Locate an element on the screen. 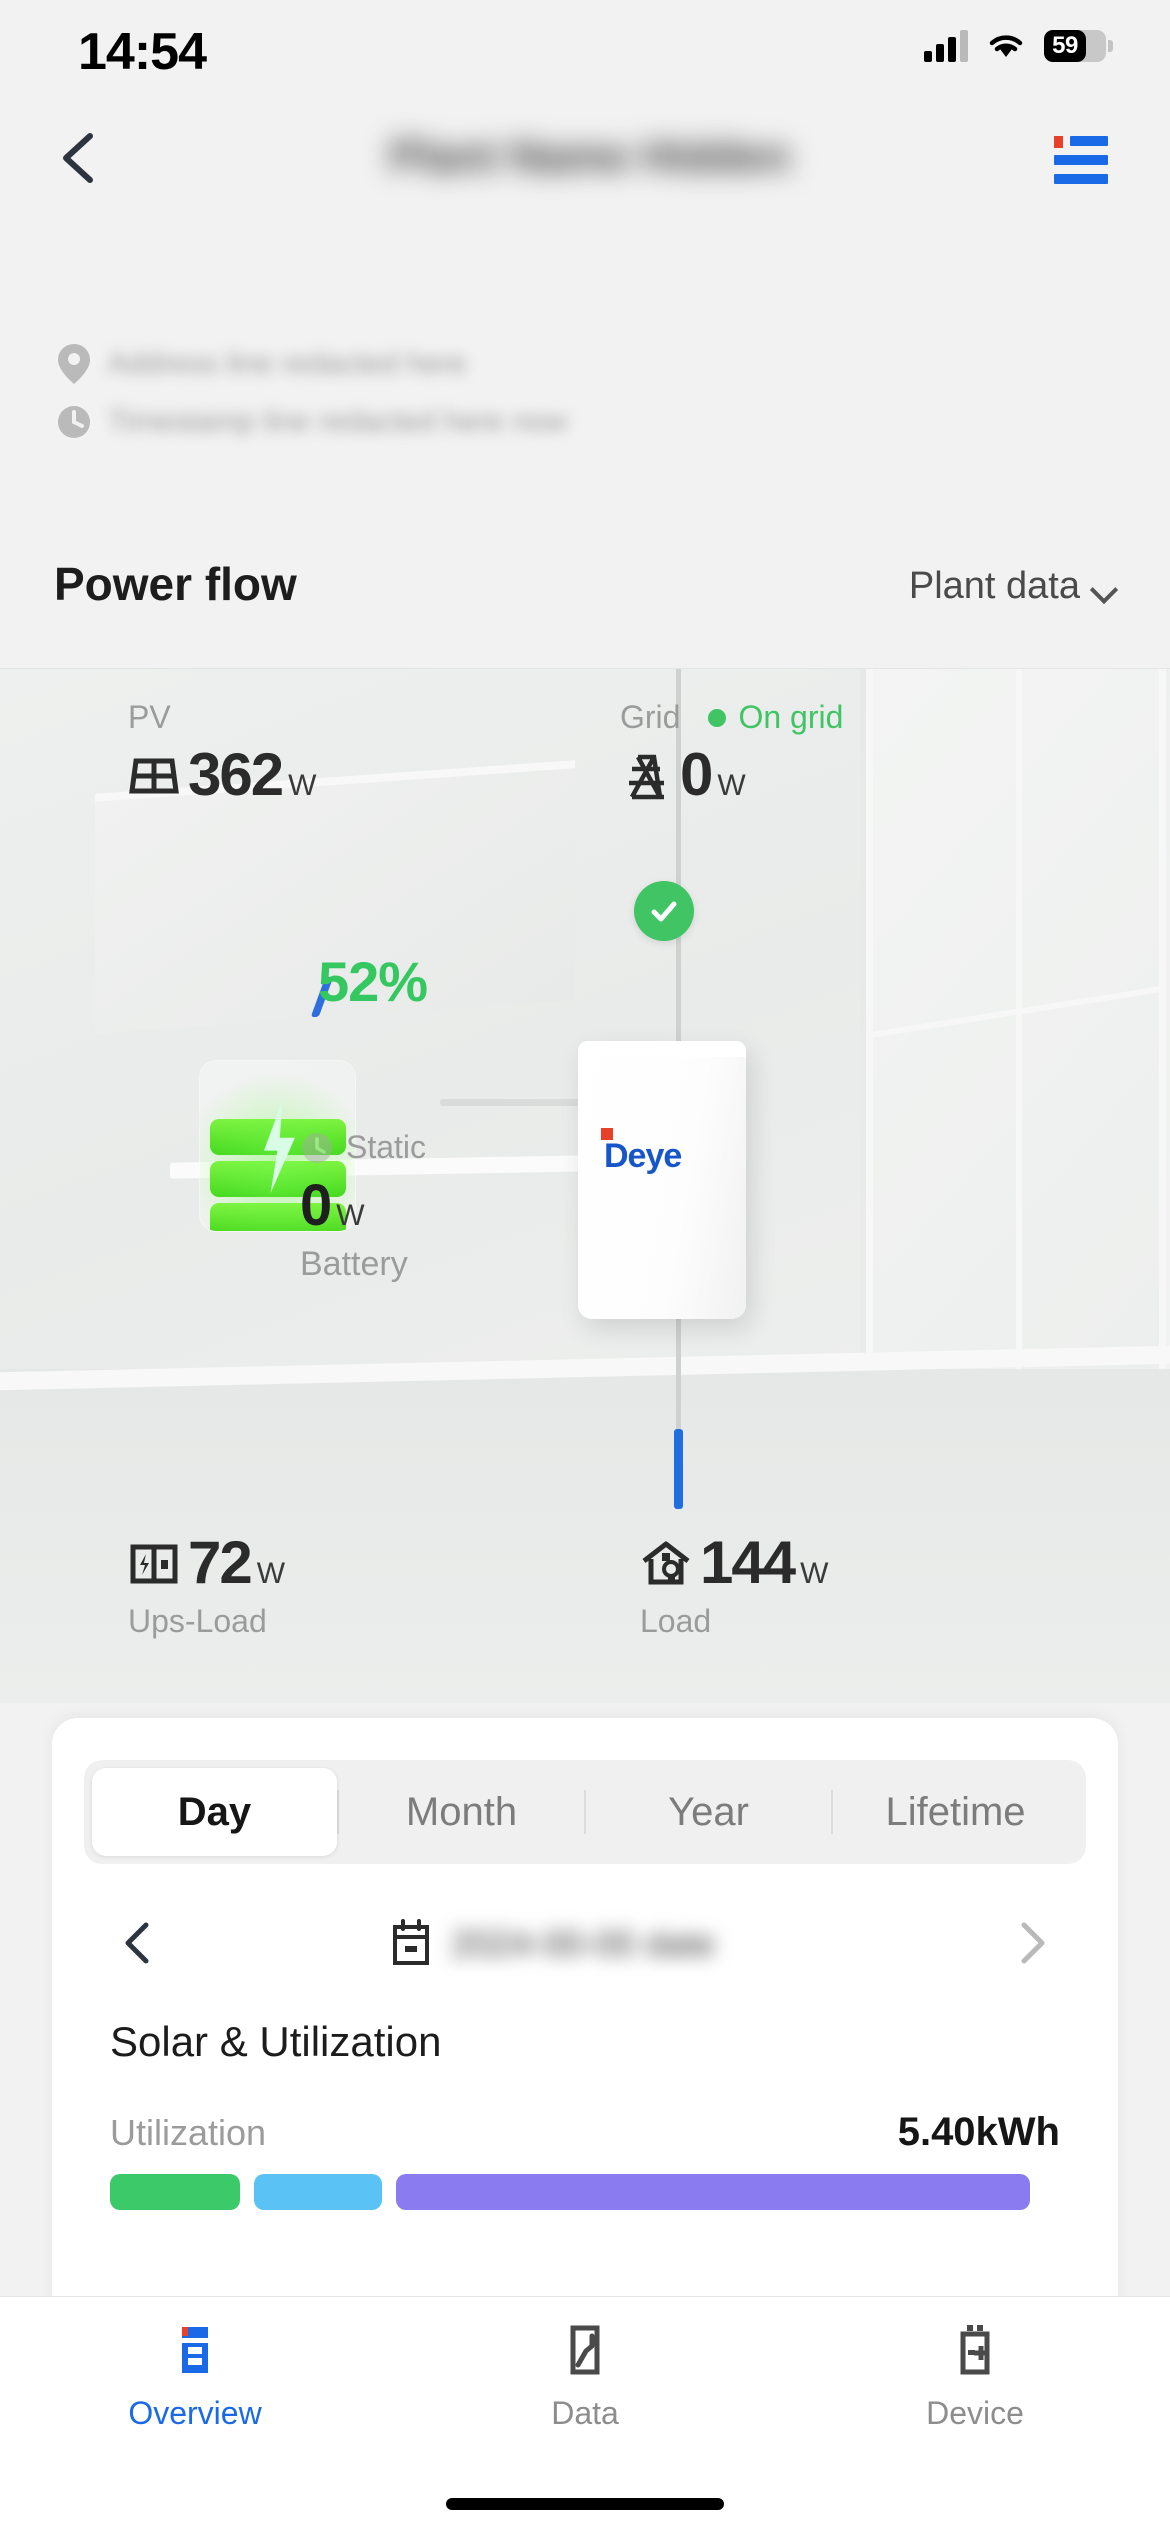 The width and height of the screenshot is (1170, 2532). tab-device: Device is located at coordinates (975, 2375).